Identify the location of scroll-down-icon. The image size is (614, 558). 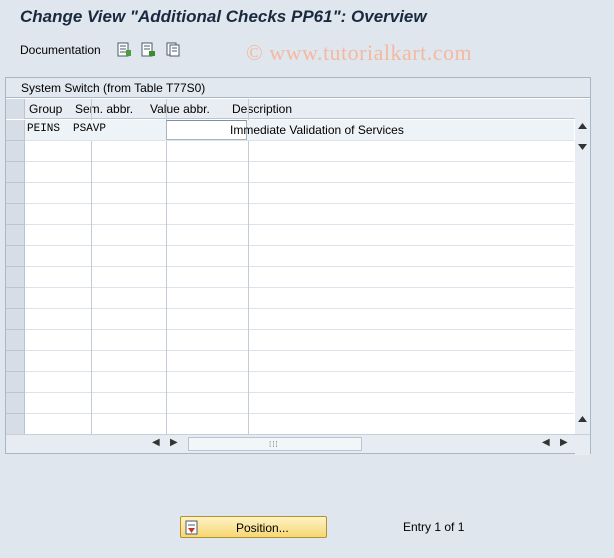
(582, 147).